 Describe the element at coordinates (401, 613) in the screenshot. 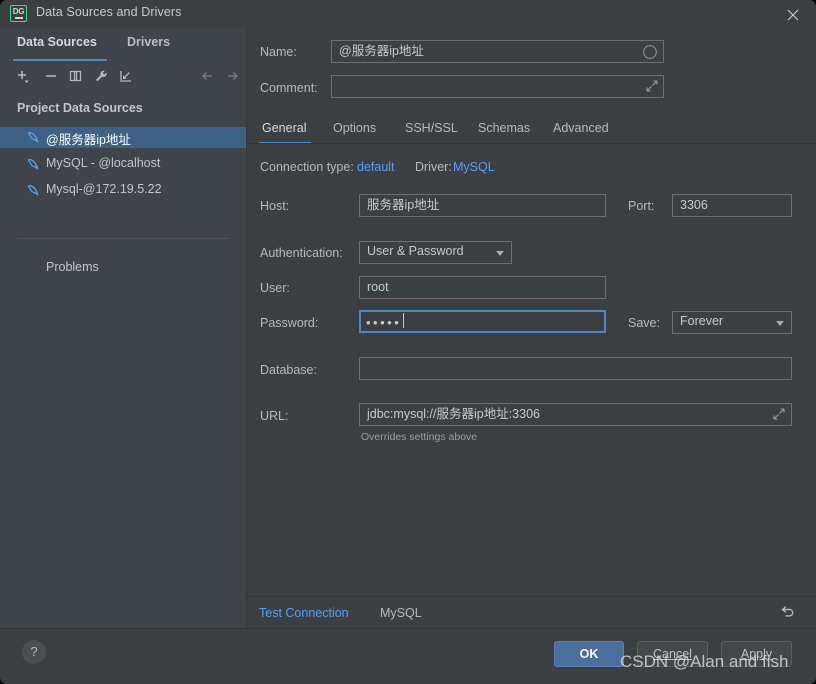

I see `driver-status-label: MySQL` at that location.